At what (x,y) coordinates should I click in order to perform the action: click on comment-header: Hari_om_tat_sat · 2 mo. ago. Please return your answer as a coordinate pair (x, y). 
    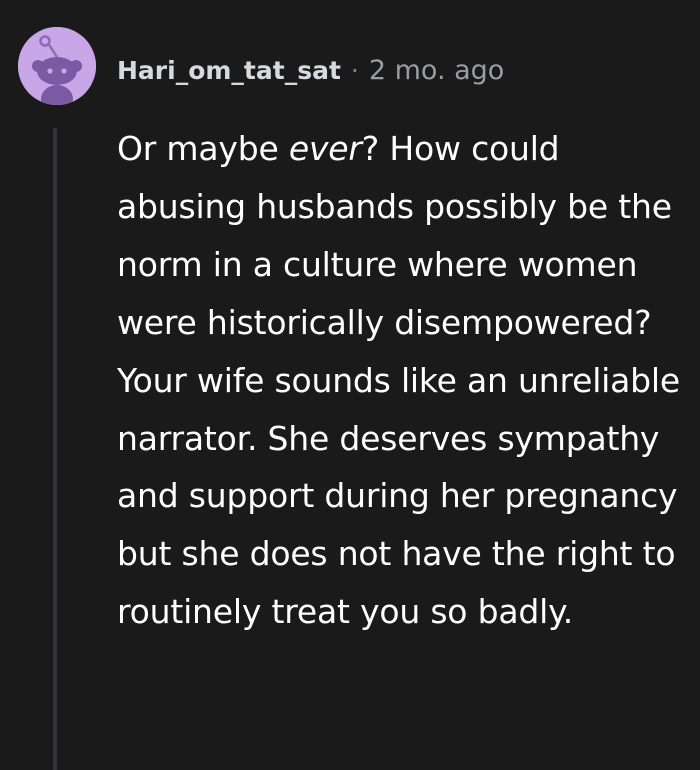
    Looking at the image, I should click on (310, 70).